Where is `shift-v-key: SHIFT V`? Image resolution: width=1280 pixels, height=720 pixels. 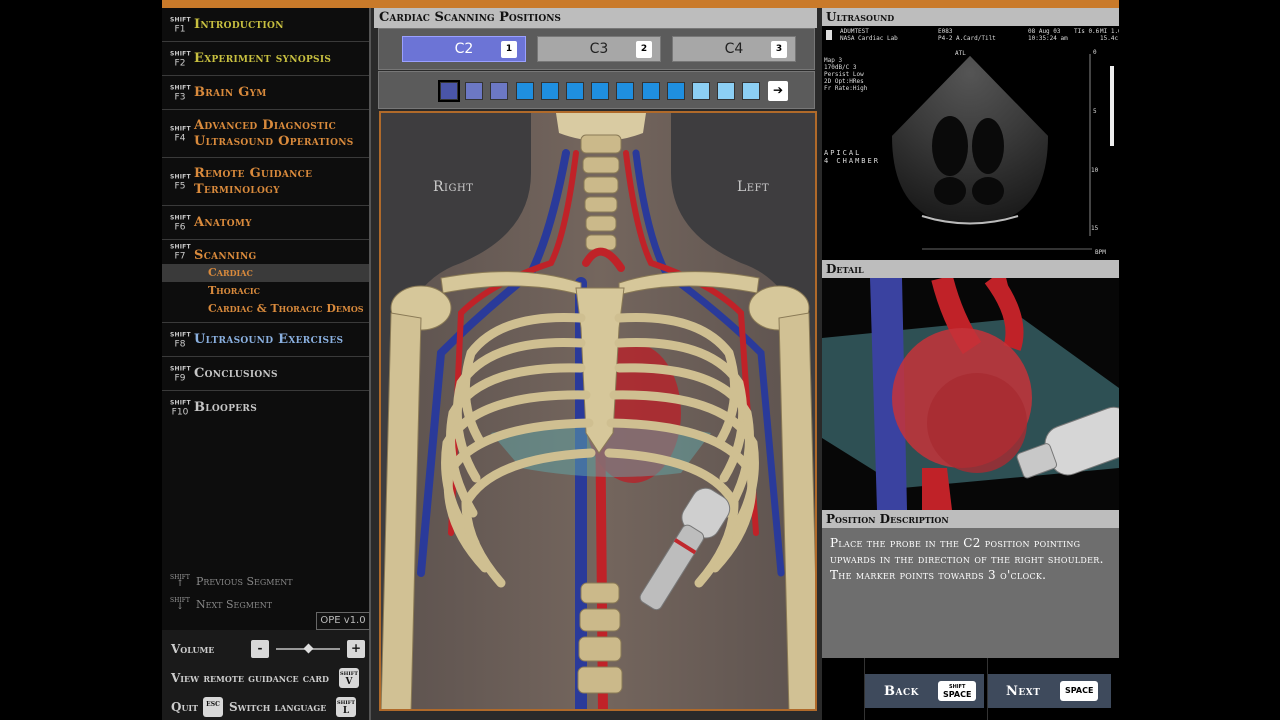 shift-v-key: SHIFT V is located at coordinates (349, 678).